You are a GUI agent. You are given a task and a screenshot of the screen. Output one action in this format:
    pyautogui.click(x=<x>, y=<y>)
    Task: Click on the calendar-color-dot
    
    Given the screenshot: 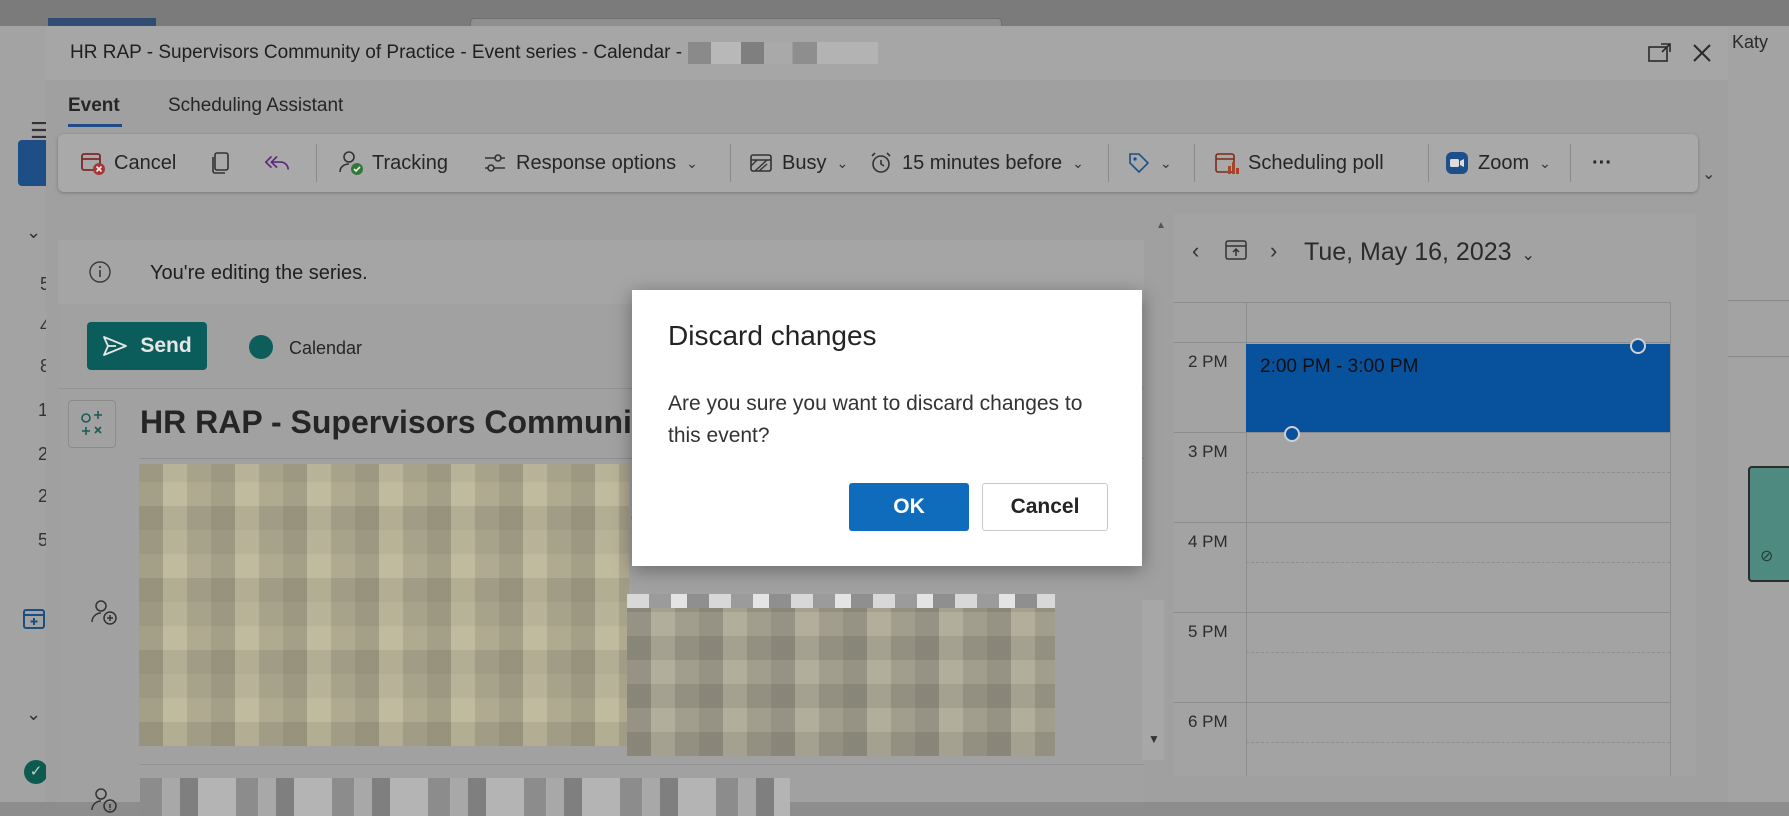 What is the action you would take?
    pyautogui.click(x=261, y=347)
    